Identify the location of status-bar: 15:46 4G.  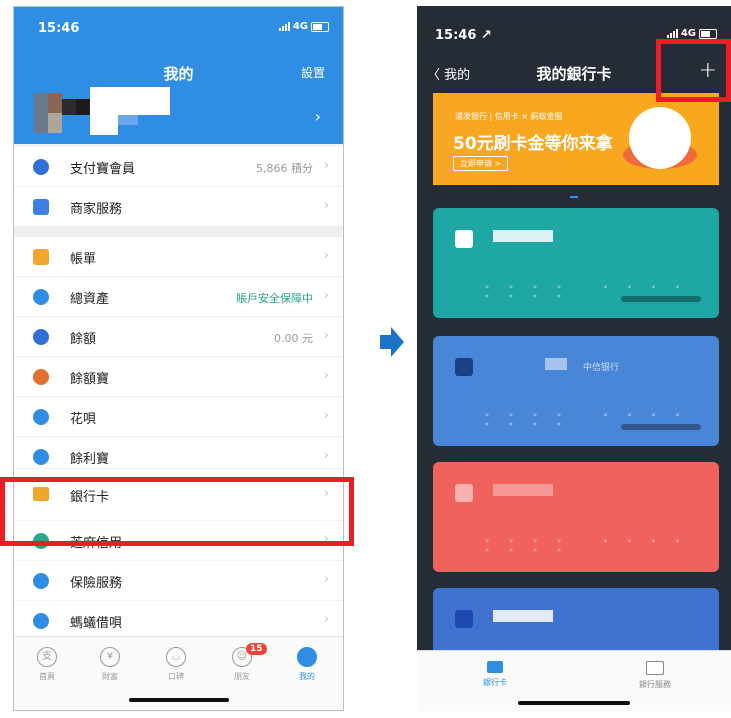
(178, 27).